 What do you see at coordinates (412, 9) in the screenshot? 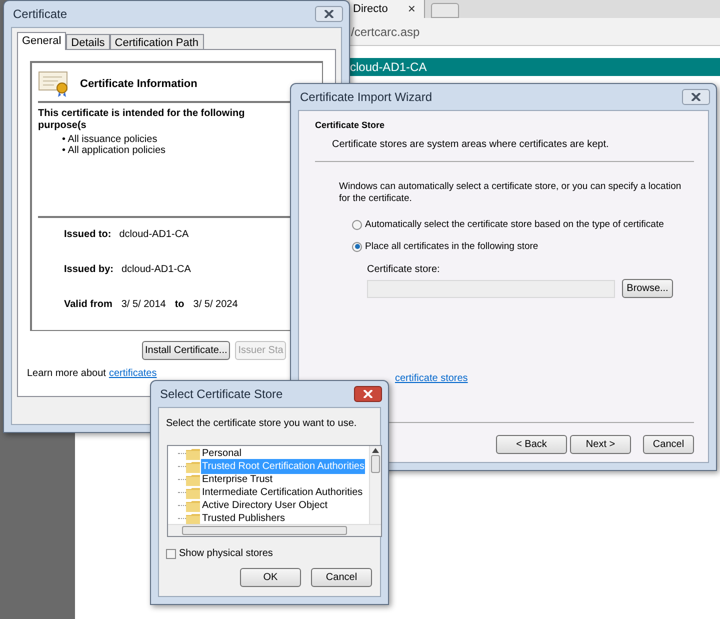
I see `tab-close: ×` at bounding box center [412, 9].